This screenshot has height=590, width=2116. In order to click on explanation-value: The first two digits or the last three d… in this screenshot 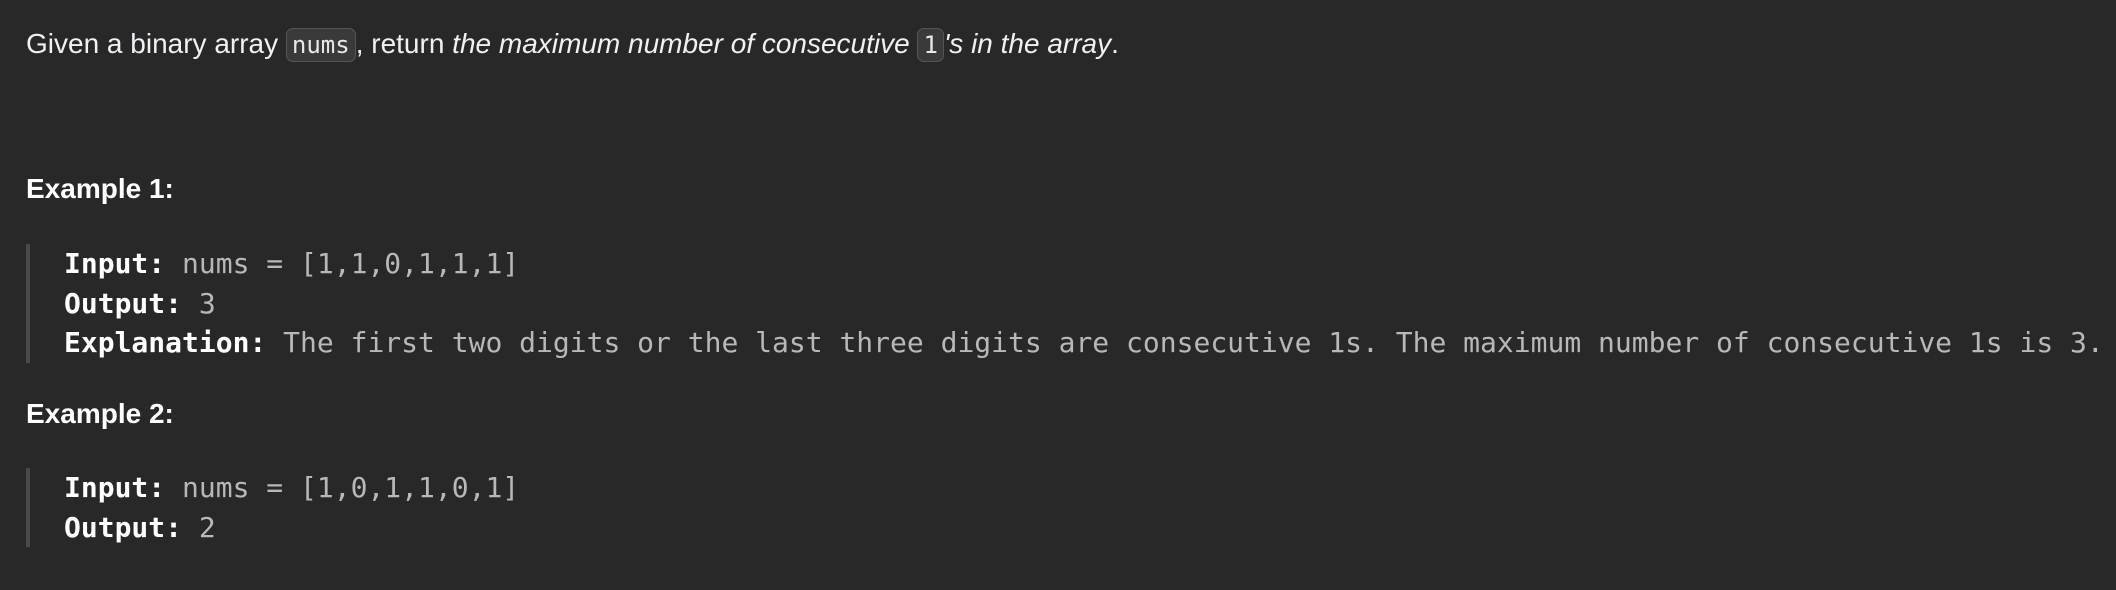, I will do `click(1185, 342)`.